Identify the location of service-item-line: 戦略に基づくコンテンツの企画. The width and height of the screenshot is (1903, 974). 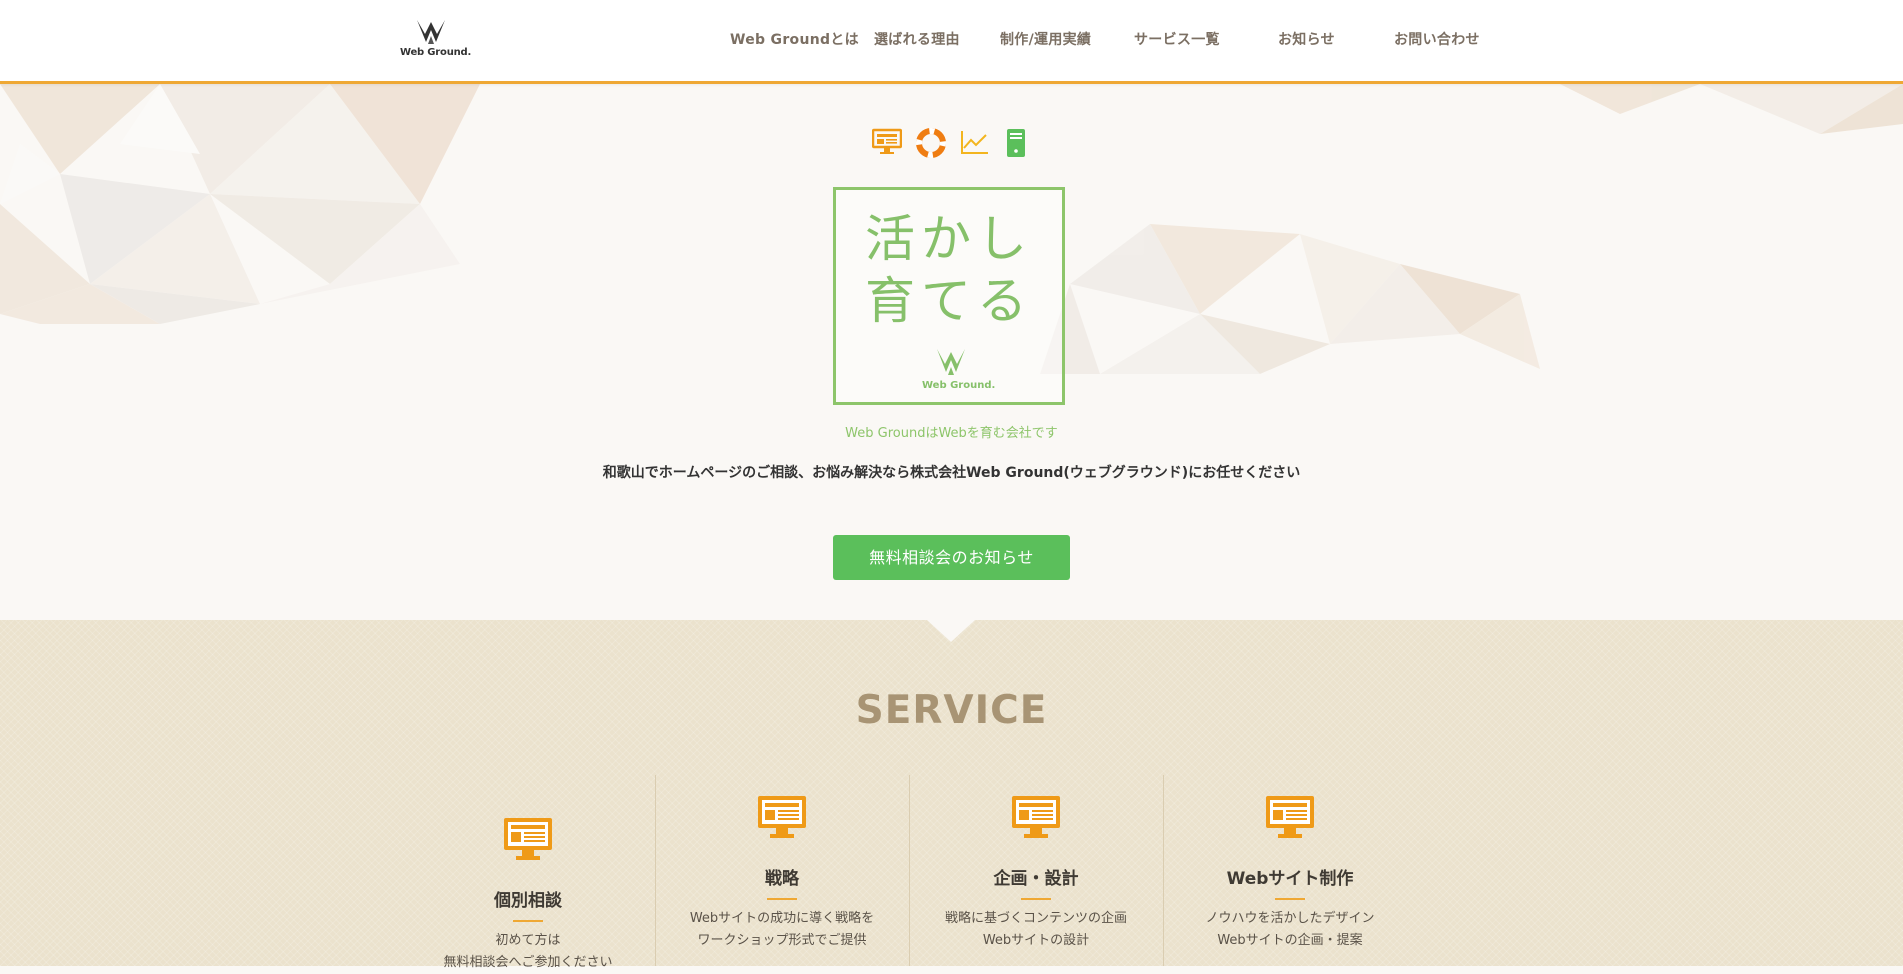
(1035, 918).